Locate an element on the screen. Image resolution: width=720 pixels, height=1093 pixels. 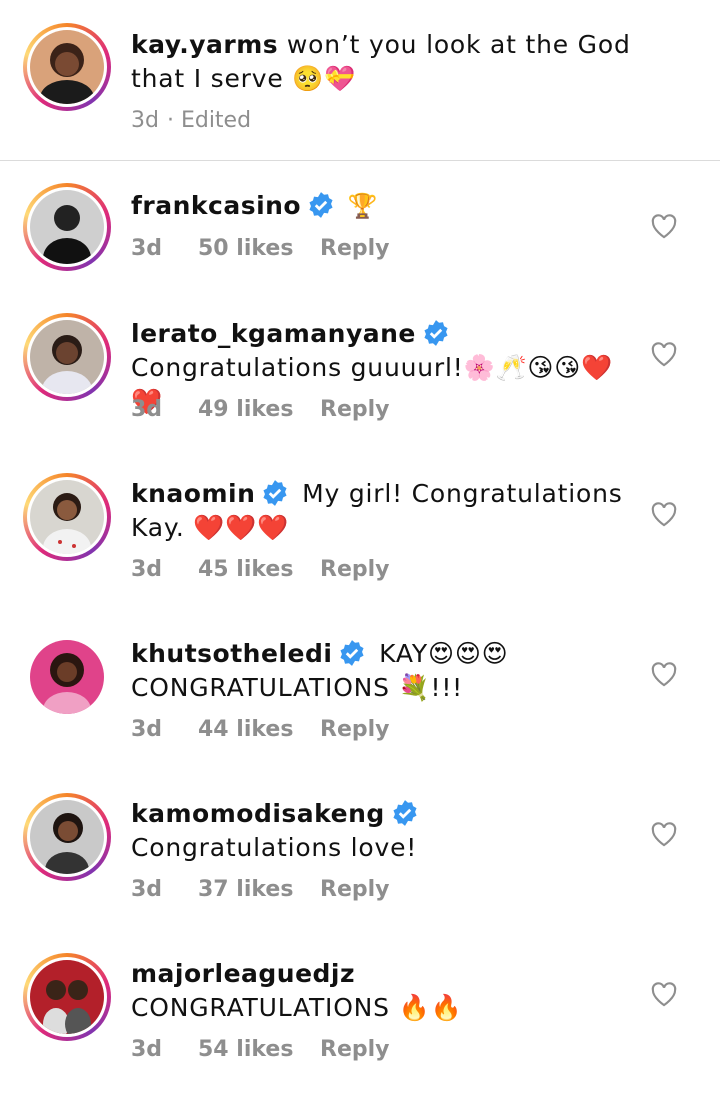
comment-meta: 3d 50 likes Reply is located at coordinates (260, 248).